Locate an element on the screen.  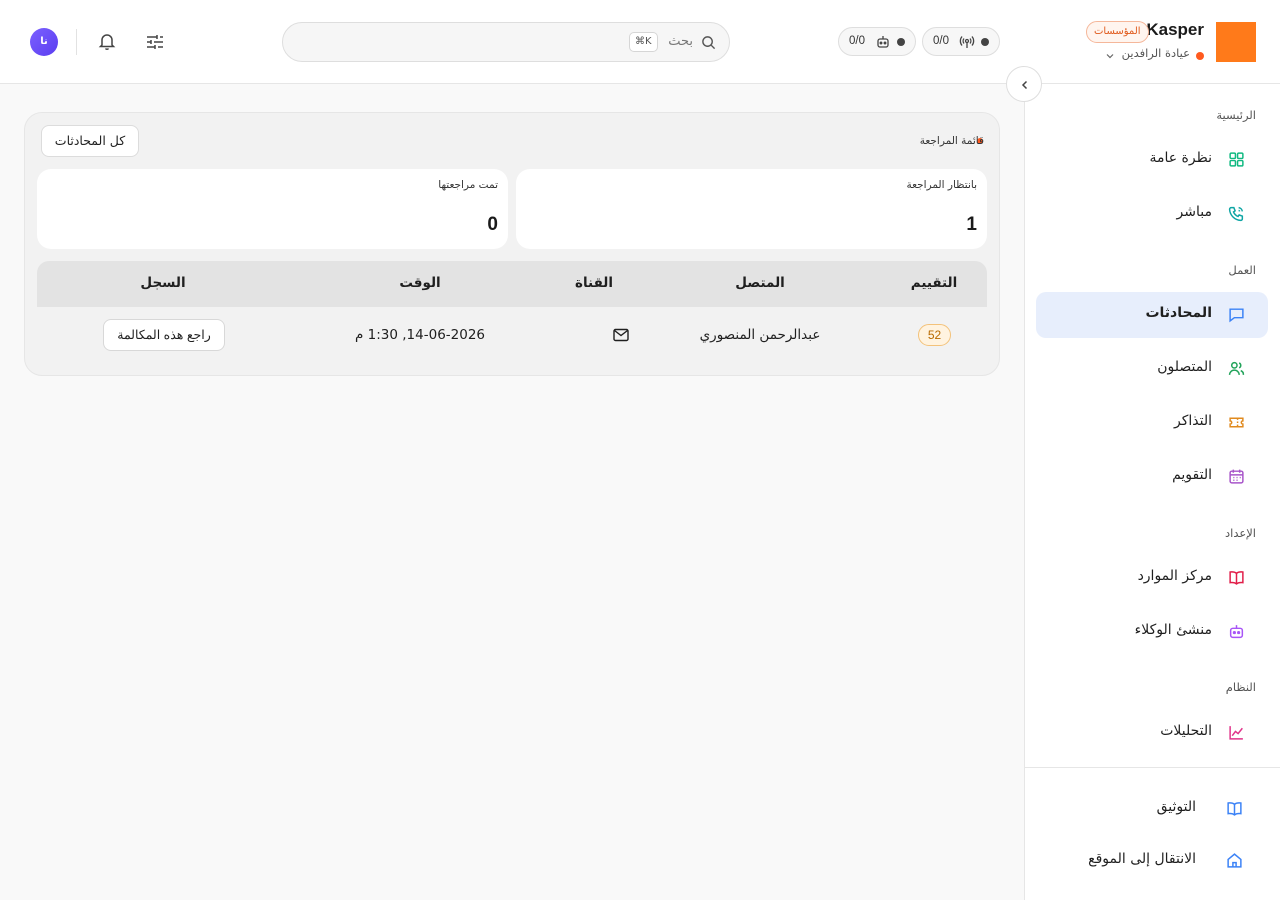
phone-icon is located at coordinates (1236, 213).